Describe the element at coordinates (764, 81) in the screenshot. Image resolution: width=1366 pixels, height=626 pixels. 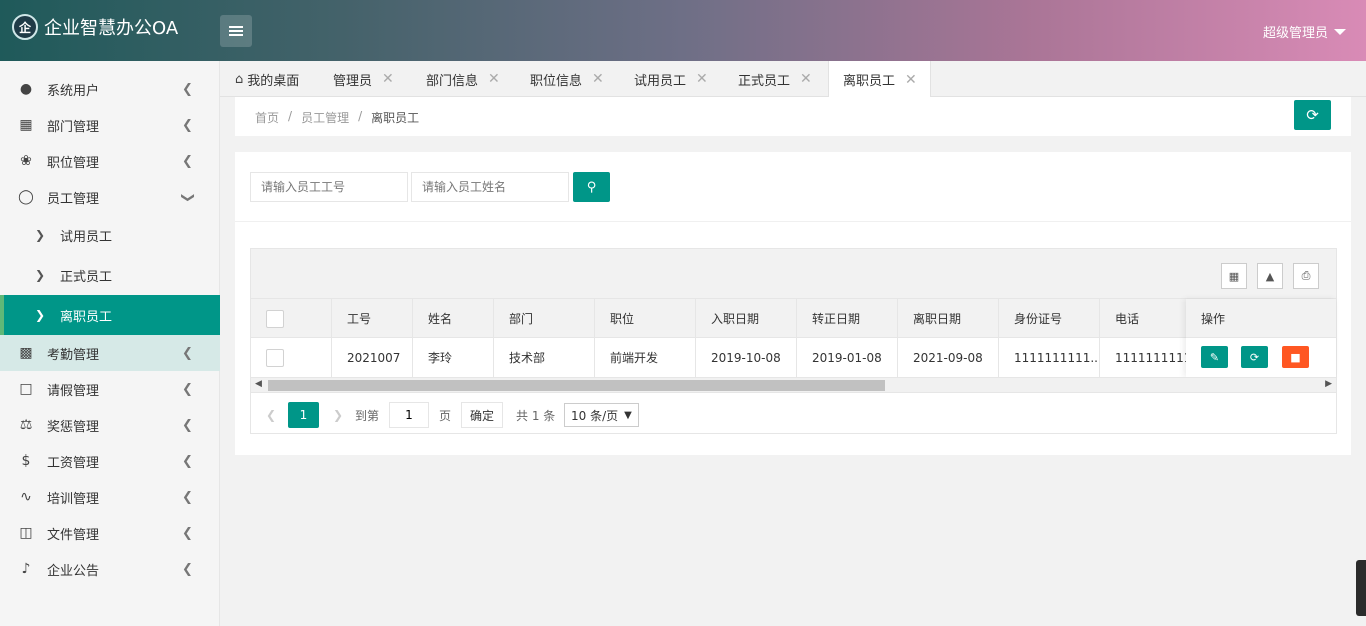
I see `tab-label: 正式员工` at that location.